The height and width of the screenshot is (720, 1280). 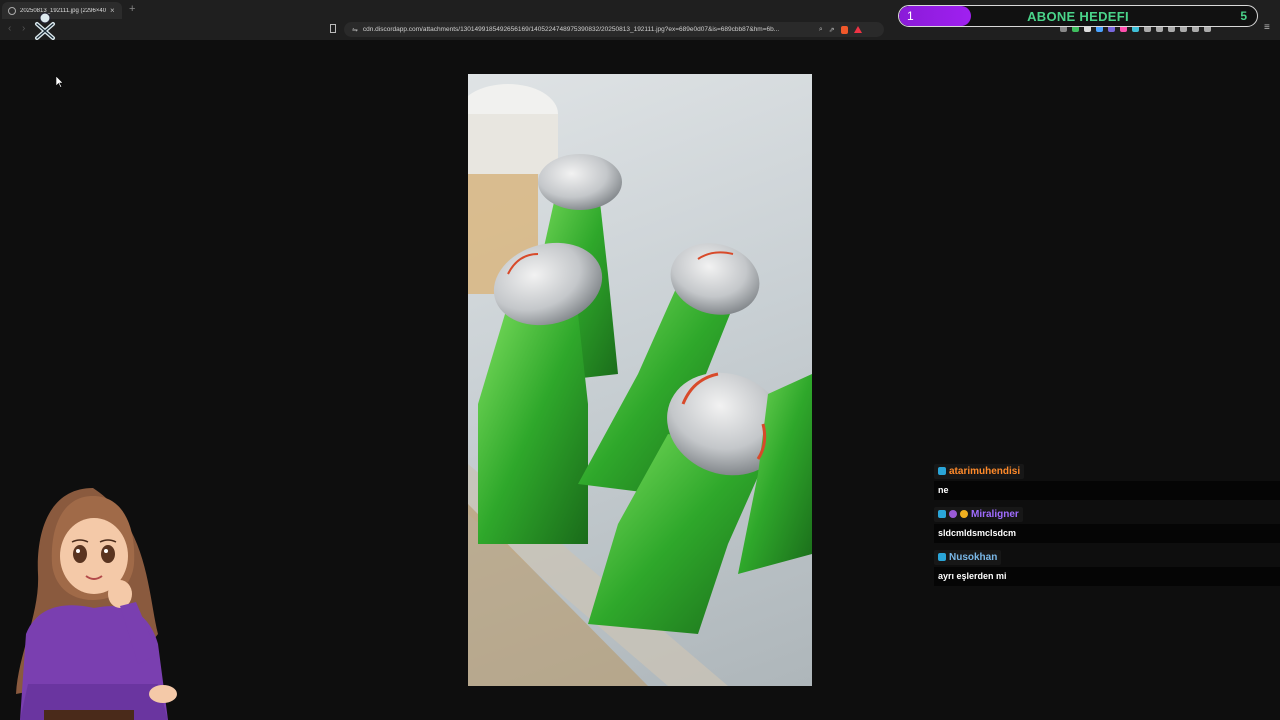 What do you see at coordinates (1107, 490) in the screenshot?
I see `chat-text: ne` at bounding box center [1107, 490].